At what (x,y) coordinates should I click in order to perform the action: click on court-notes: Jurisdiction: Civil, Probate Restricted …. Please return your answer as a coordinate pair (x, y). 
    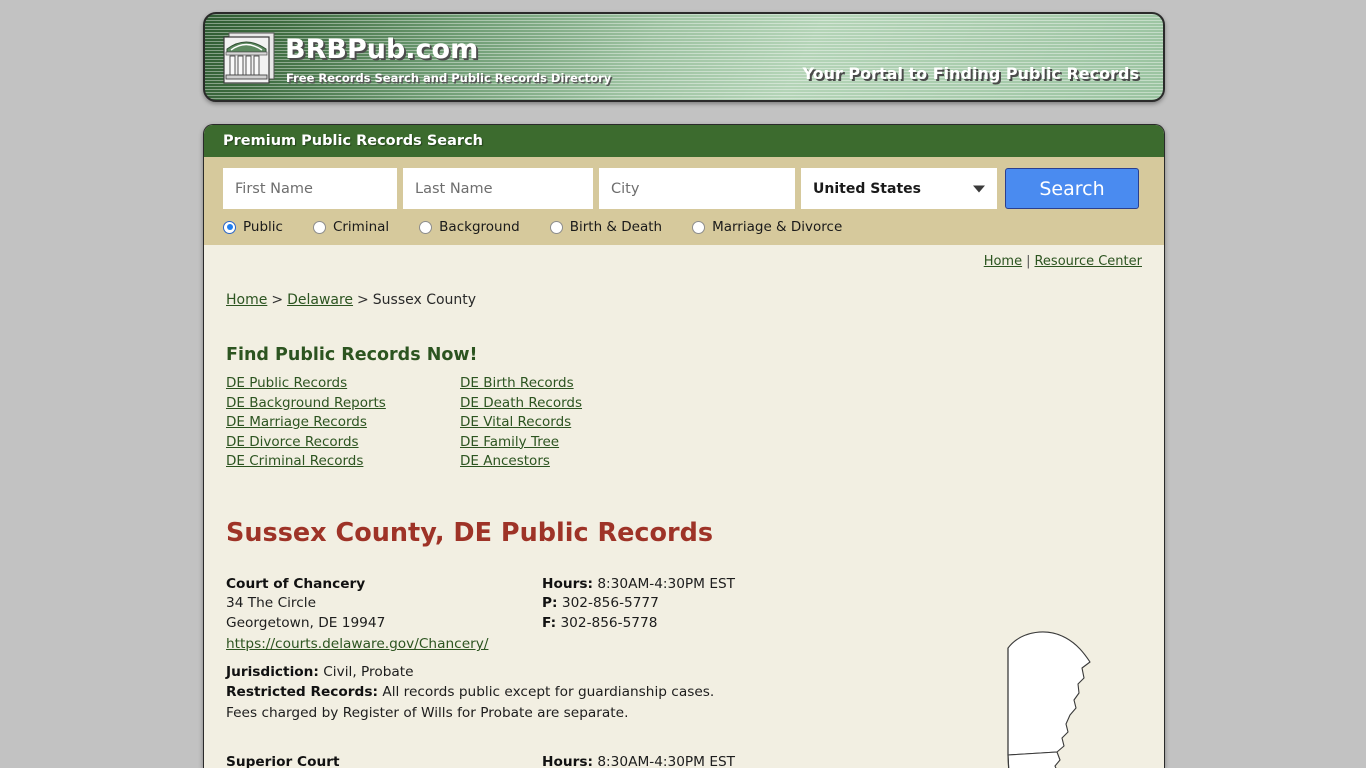
    Looking at the image, I should click on (684, 693).